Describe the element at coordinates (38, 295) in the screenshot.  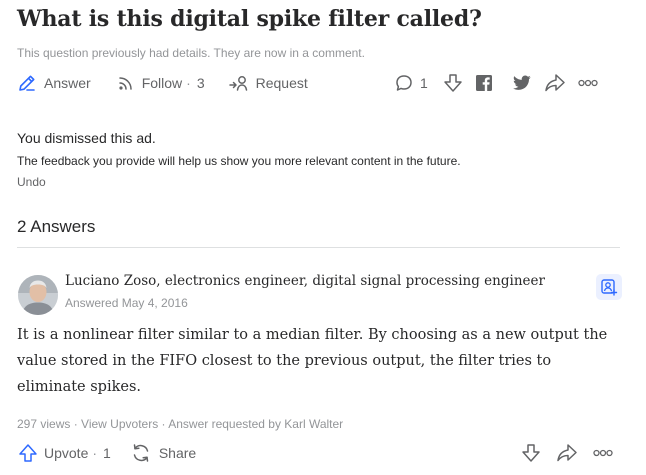
I see `author-avatar` at that location.